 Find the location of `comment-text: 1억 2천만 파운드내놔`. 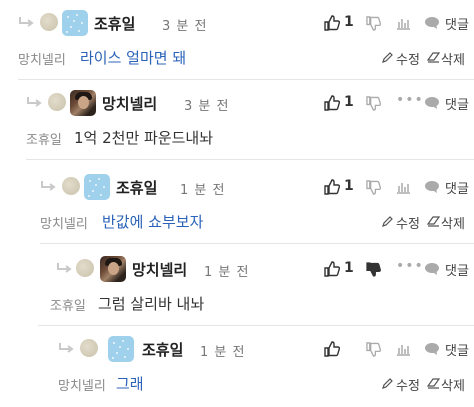

comment-text: 1억 2천만 파운드내놔 is located at coordinates (144, 138).